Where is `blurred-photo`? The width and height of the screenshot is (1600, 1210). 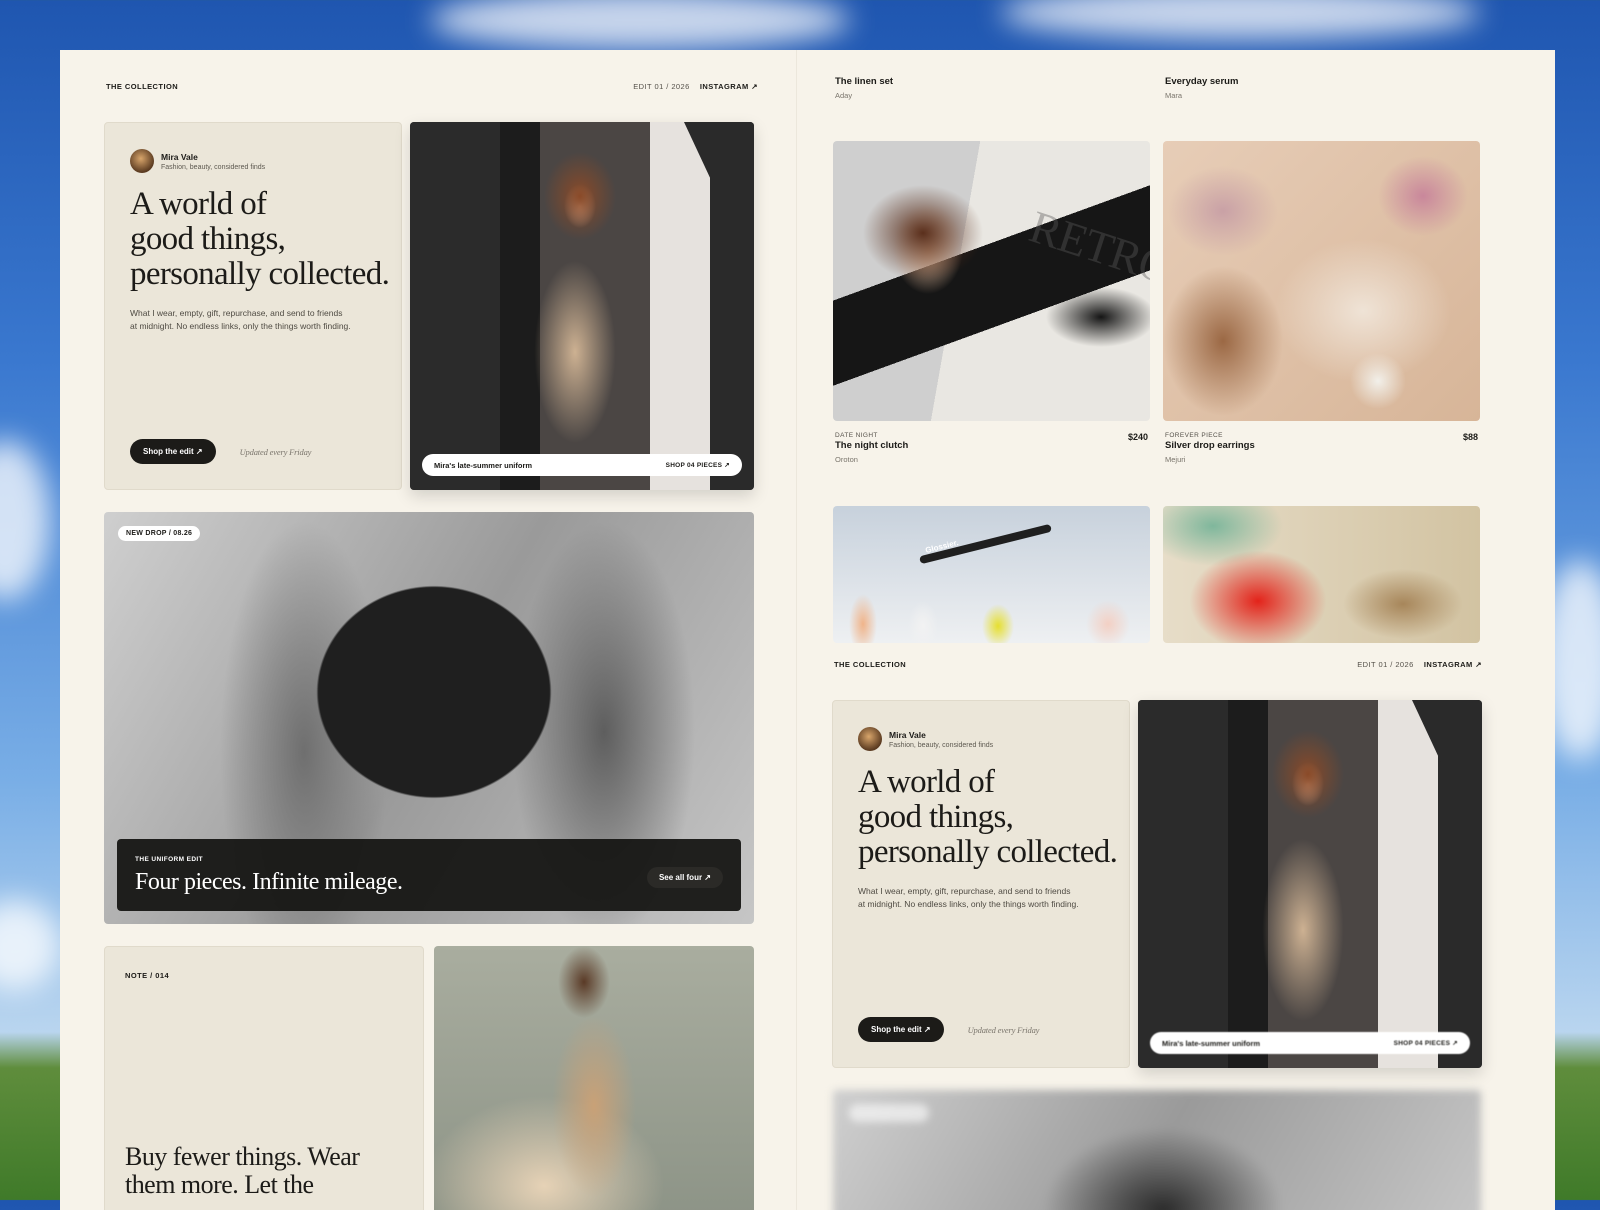
blurred-photo is located at coordinates (1157, 1150).